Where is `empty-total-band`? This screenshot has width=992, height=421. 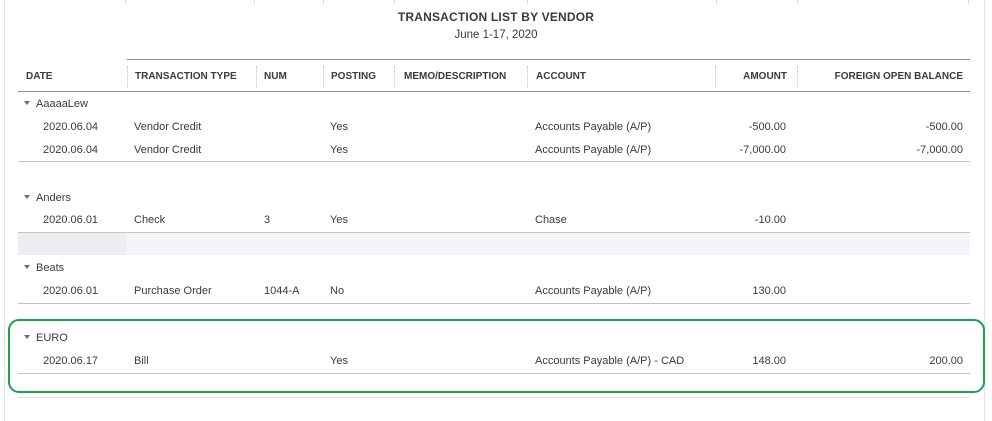
empty-total-band is located at coordinates (494, 244).